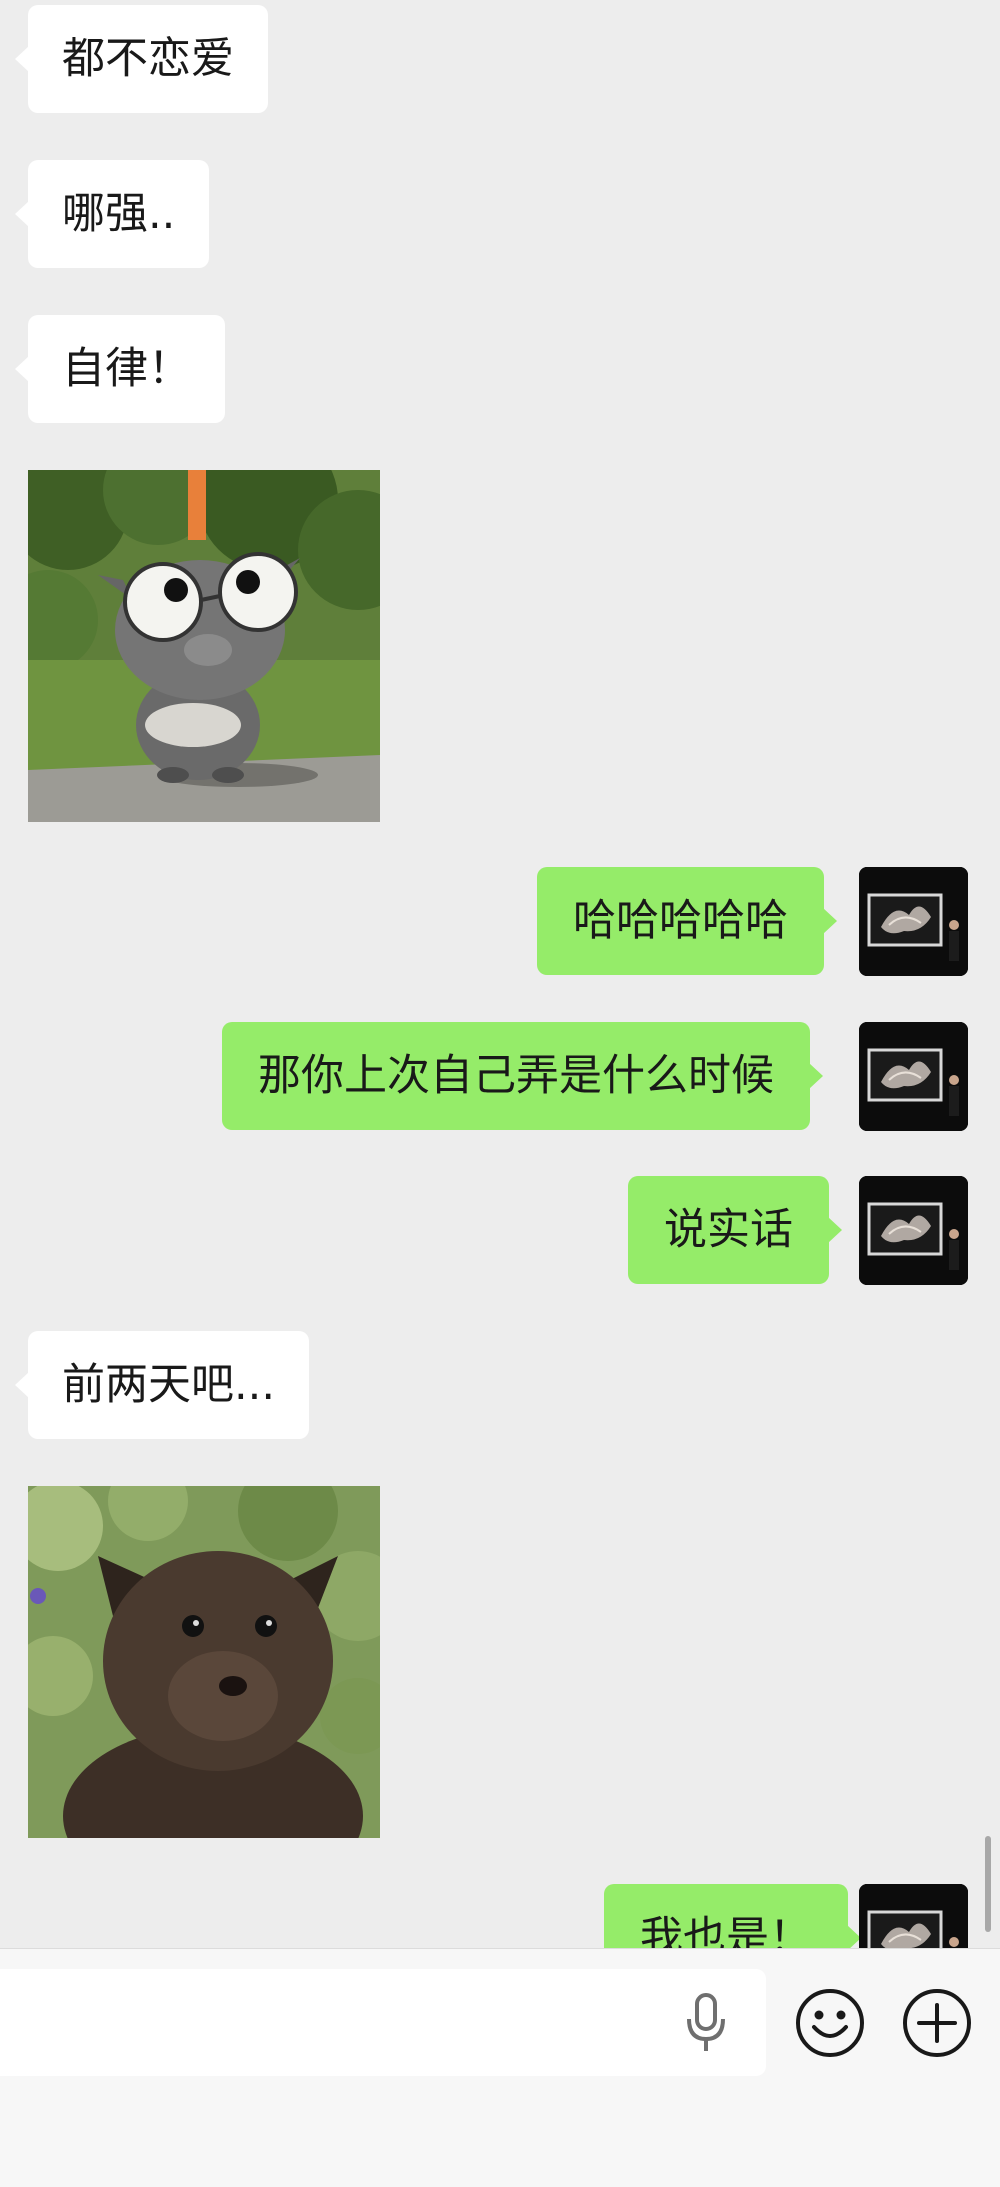 The height and width of the screenshot is (2187, 1000). I want to click on input-bar, so click(500, 2067).